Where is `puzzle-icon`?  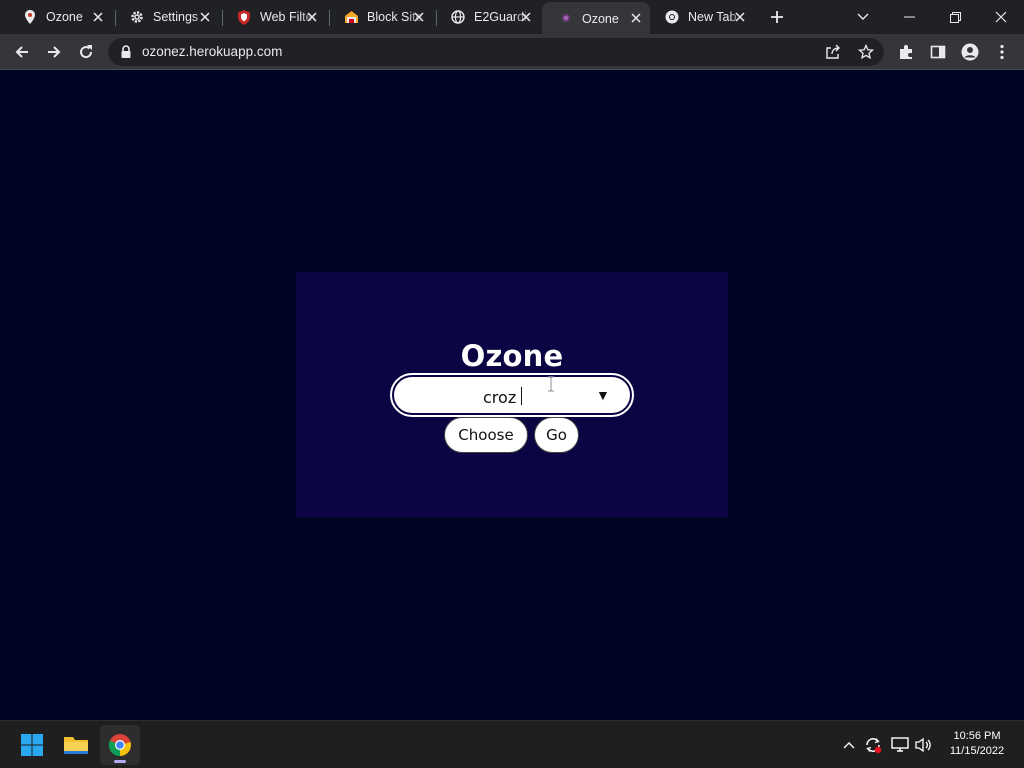
puzzle-icon is located at coordinates (906, 52).